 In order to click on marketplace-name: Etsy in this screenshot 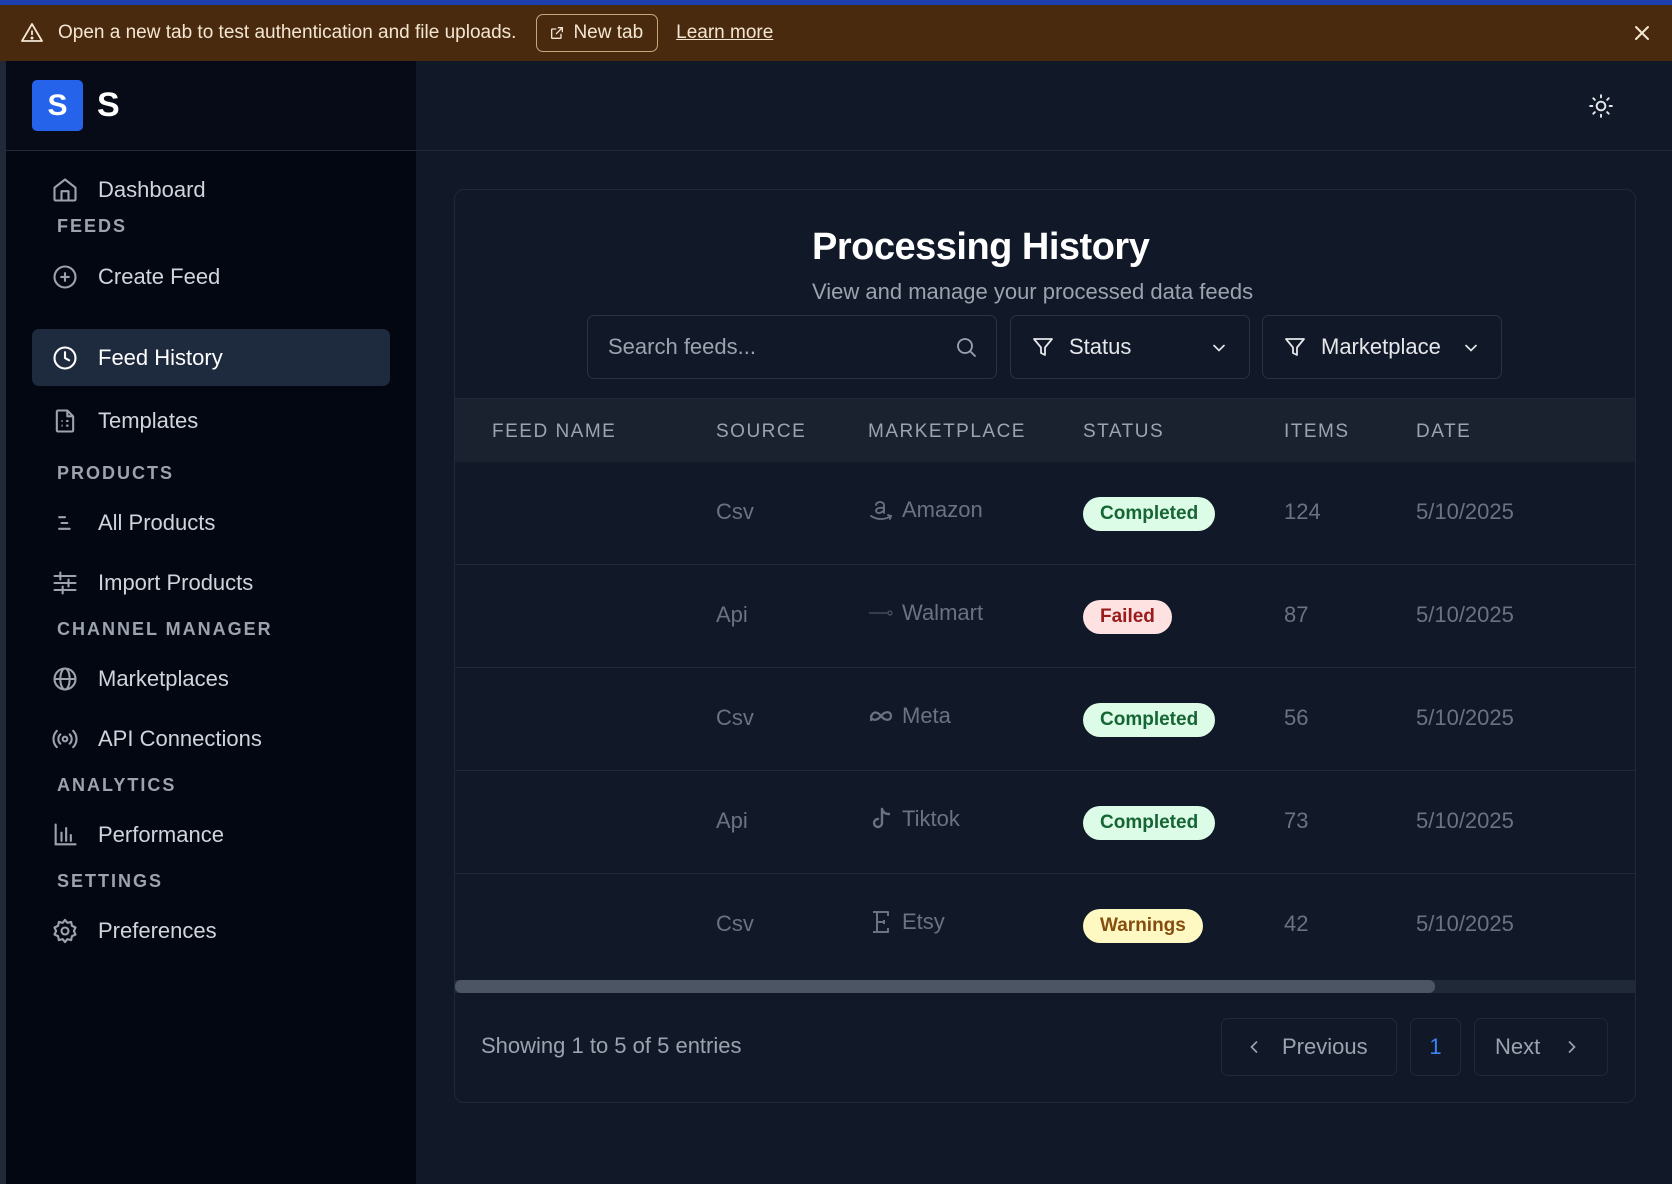, I will do `click(923, 921)`.